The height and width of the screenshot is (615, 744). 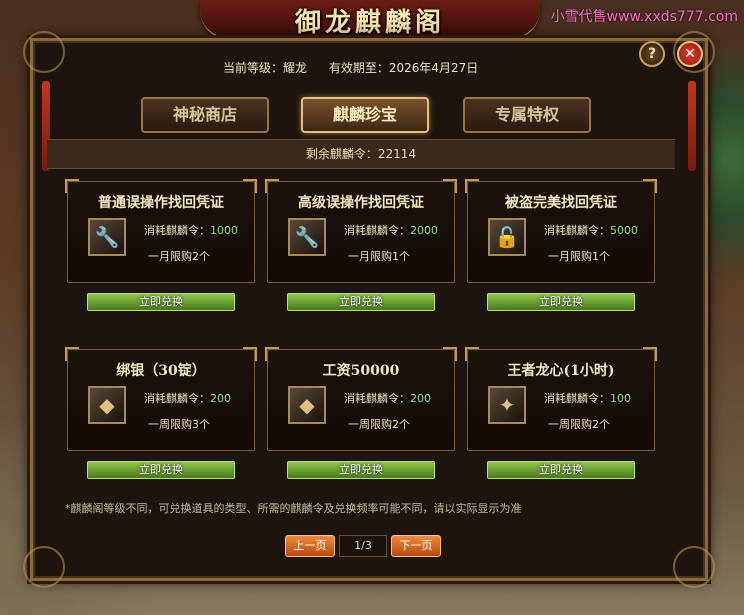 What do you see at coordinates (361, 371) in the screenshot?
I see `item-title: 工资50000` at bounding box center [361, 371].